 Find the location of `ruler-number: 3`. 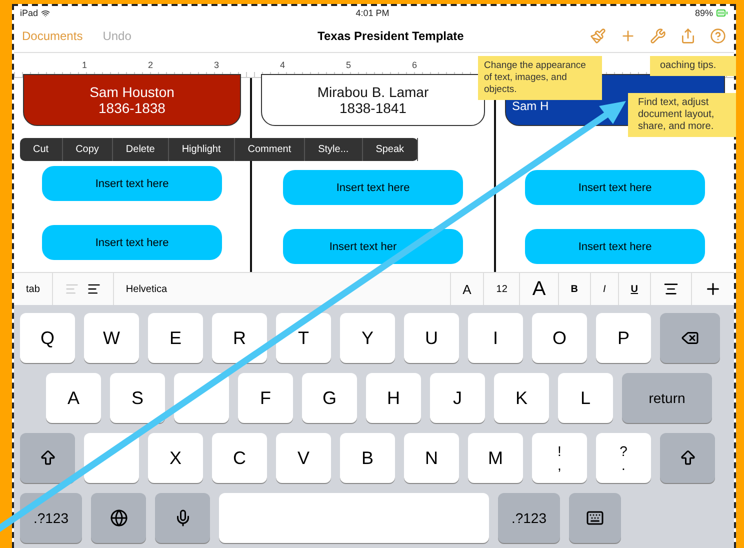

ruler-number: 3 is located at coordinates (217, 65).